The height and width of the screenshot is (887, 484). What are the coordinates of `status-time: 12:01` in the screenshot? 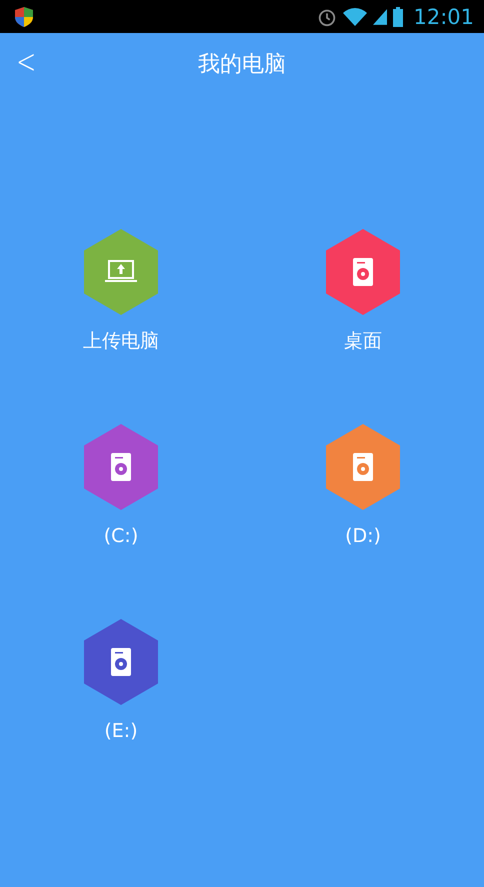 It's located at (443, 16).